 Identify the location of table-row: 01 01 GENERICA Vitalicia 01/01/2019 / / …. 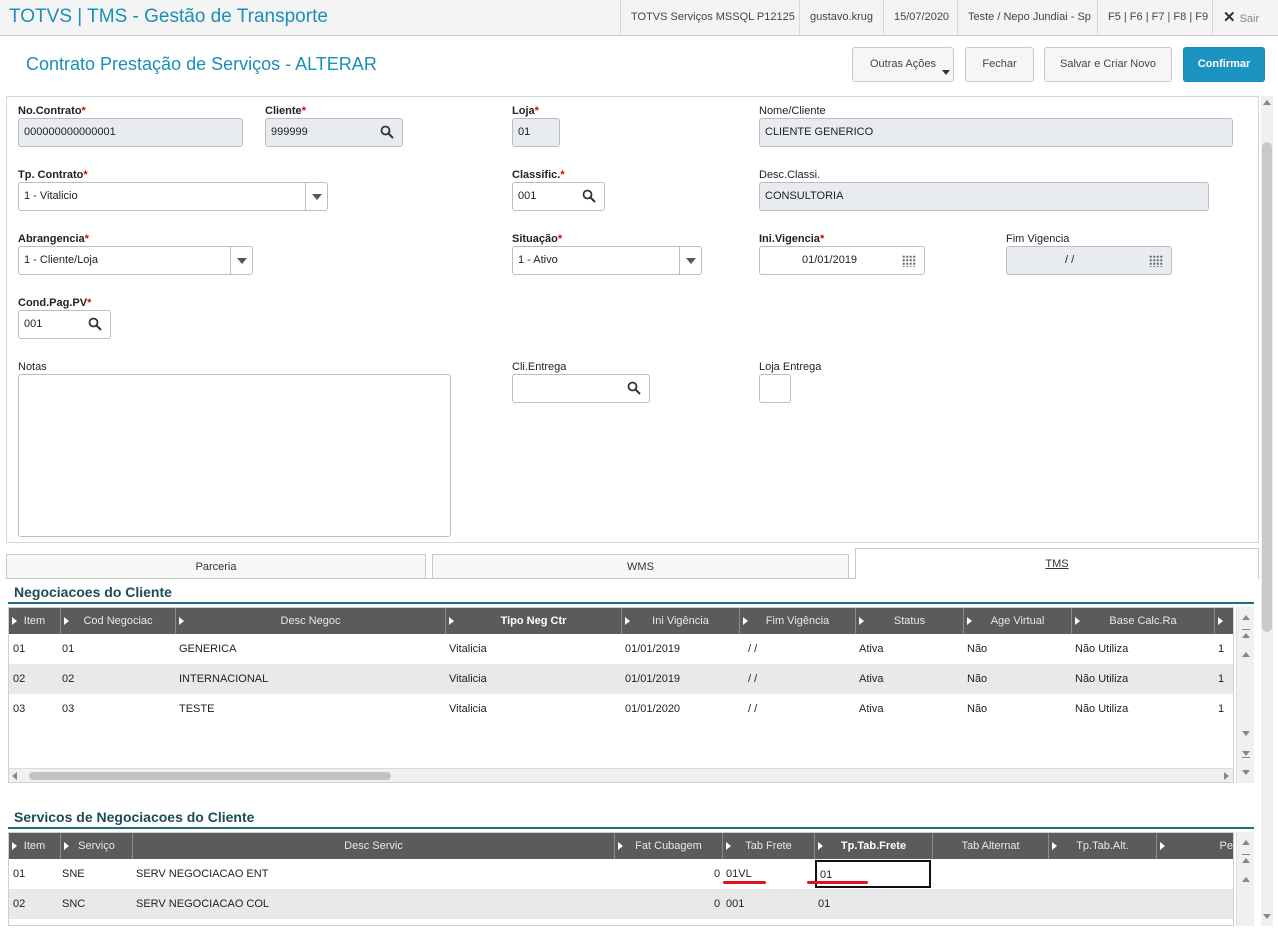
(621, 649).